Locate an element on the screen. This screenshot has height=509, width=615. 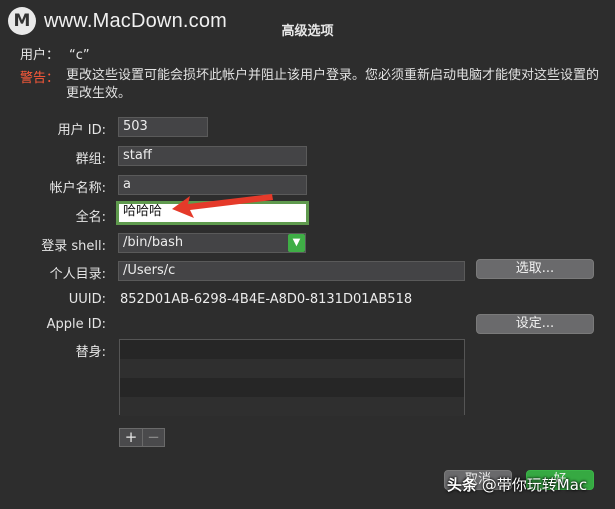
aliases-list is located at coordinates (292, 377).